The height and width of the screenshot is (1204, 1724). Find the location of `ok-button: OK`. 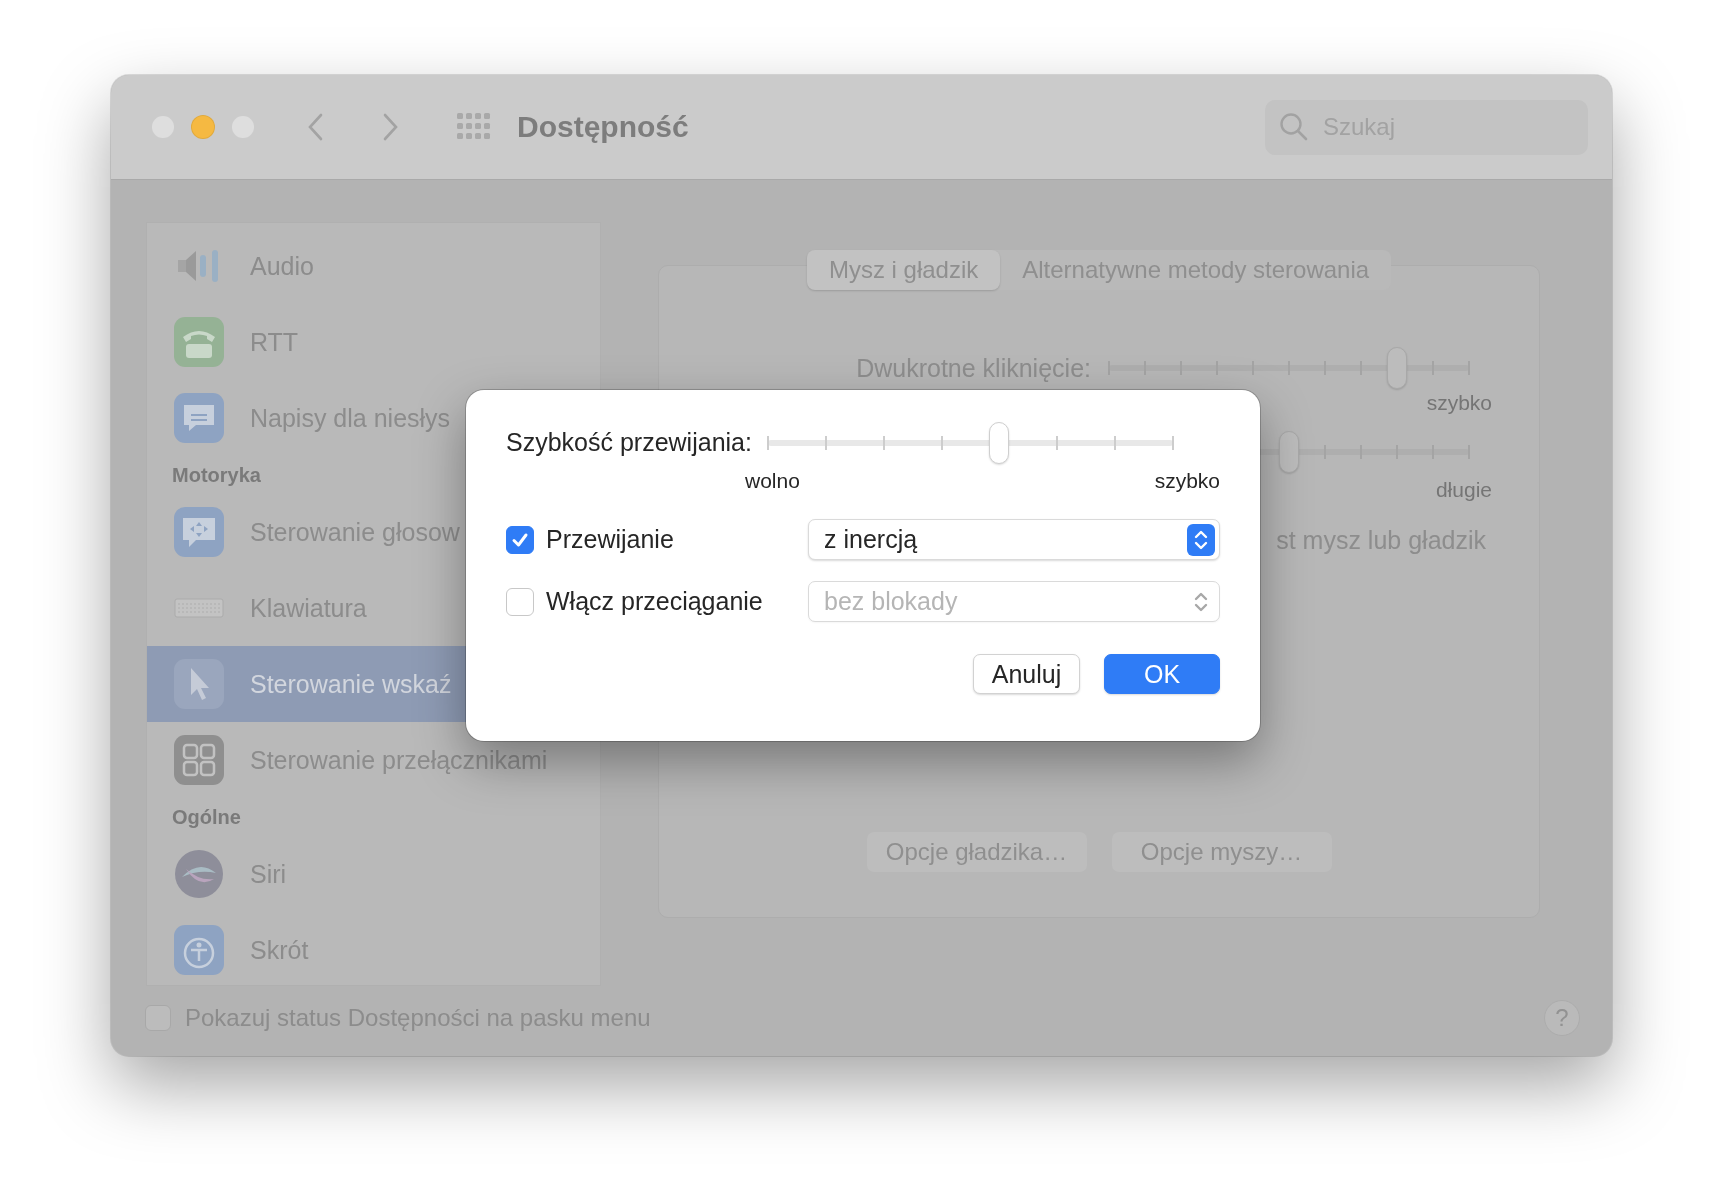

ok-button: OK is located at coordinates (1162, 674).